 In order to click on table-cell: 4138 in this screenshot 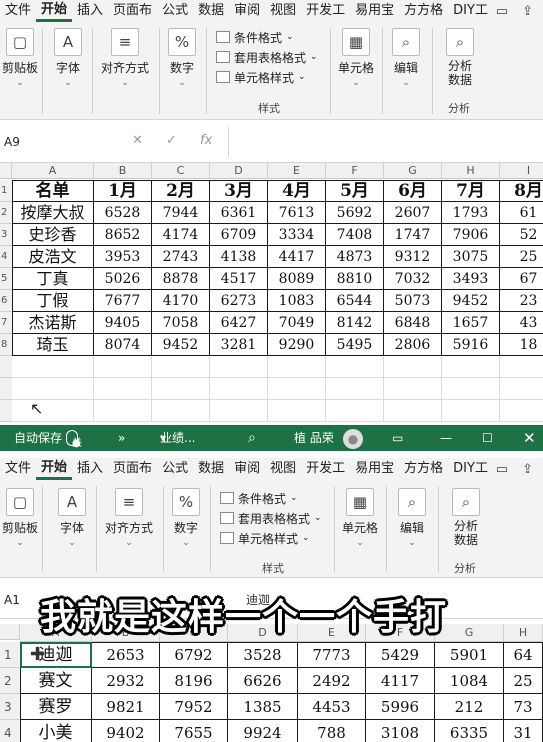, I will do `click(239, 257)`.